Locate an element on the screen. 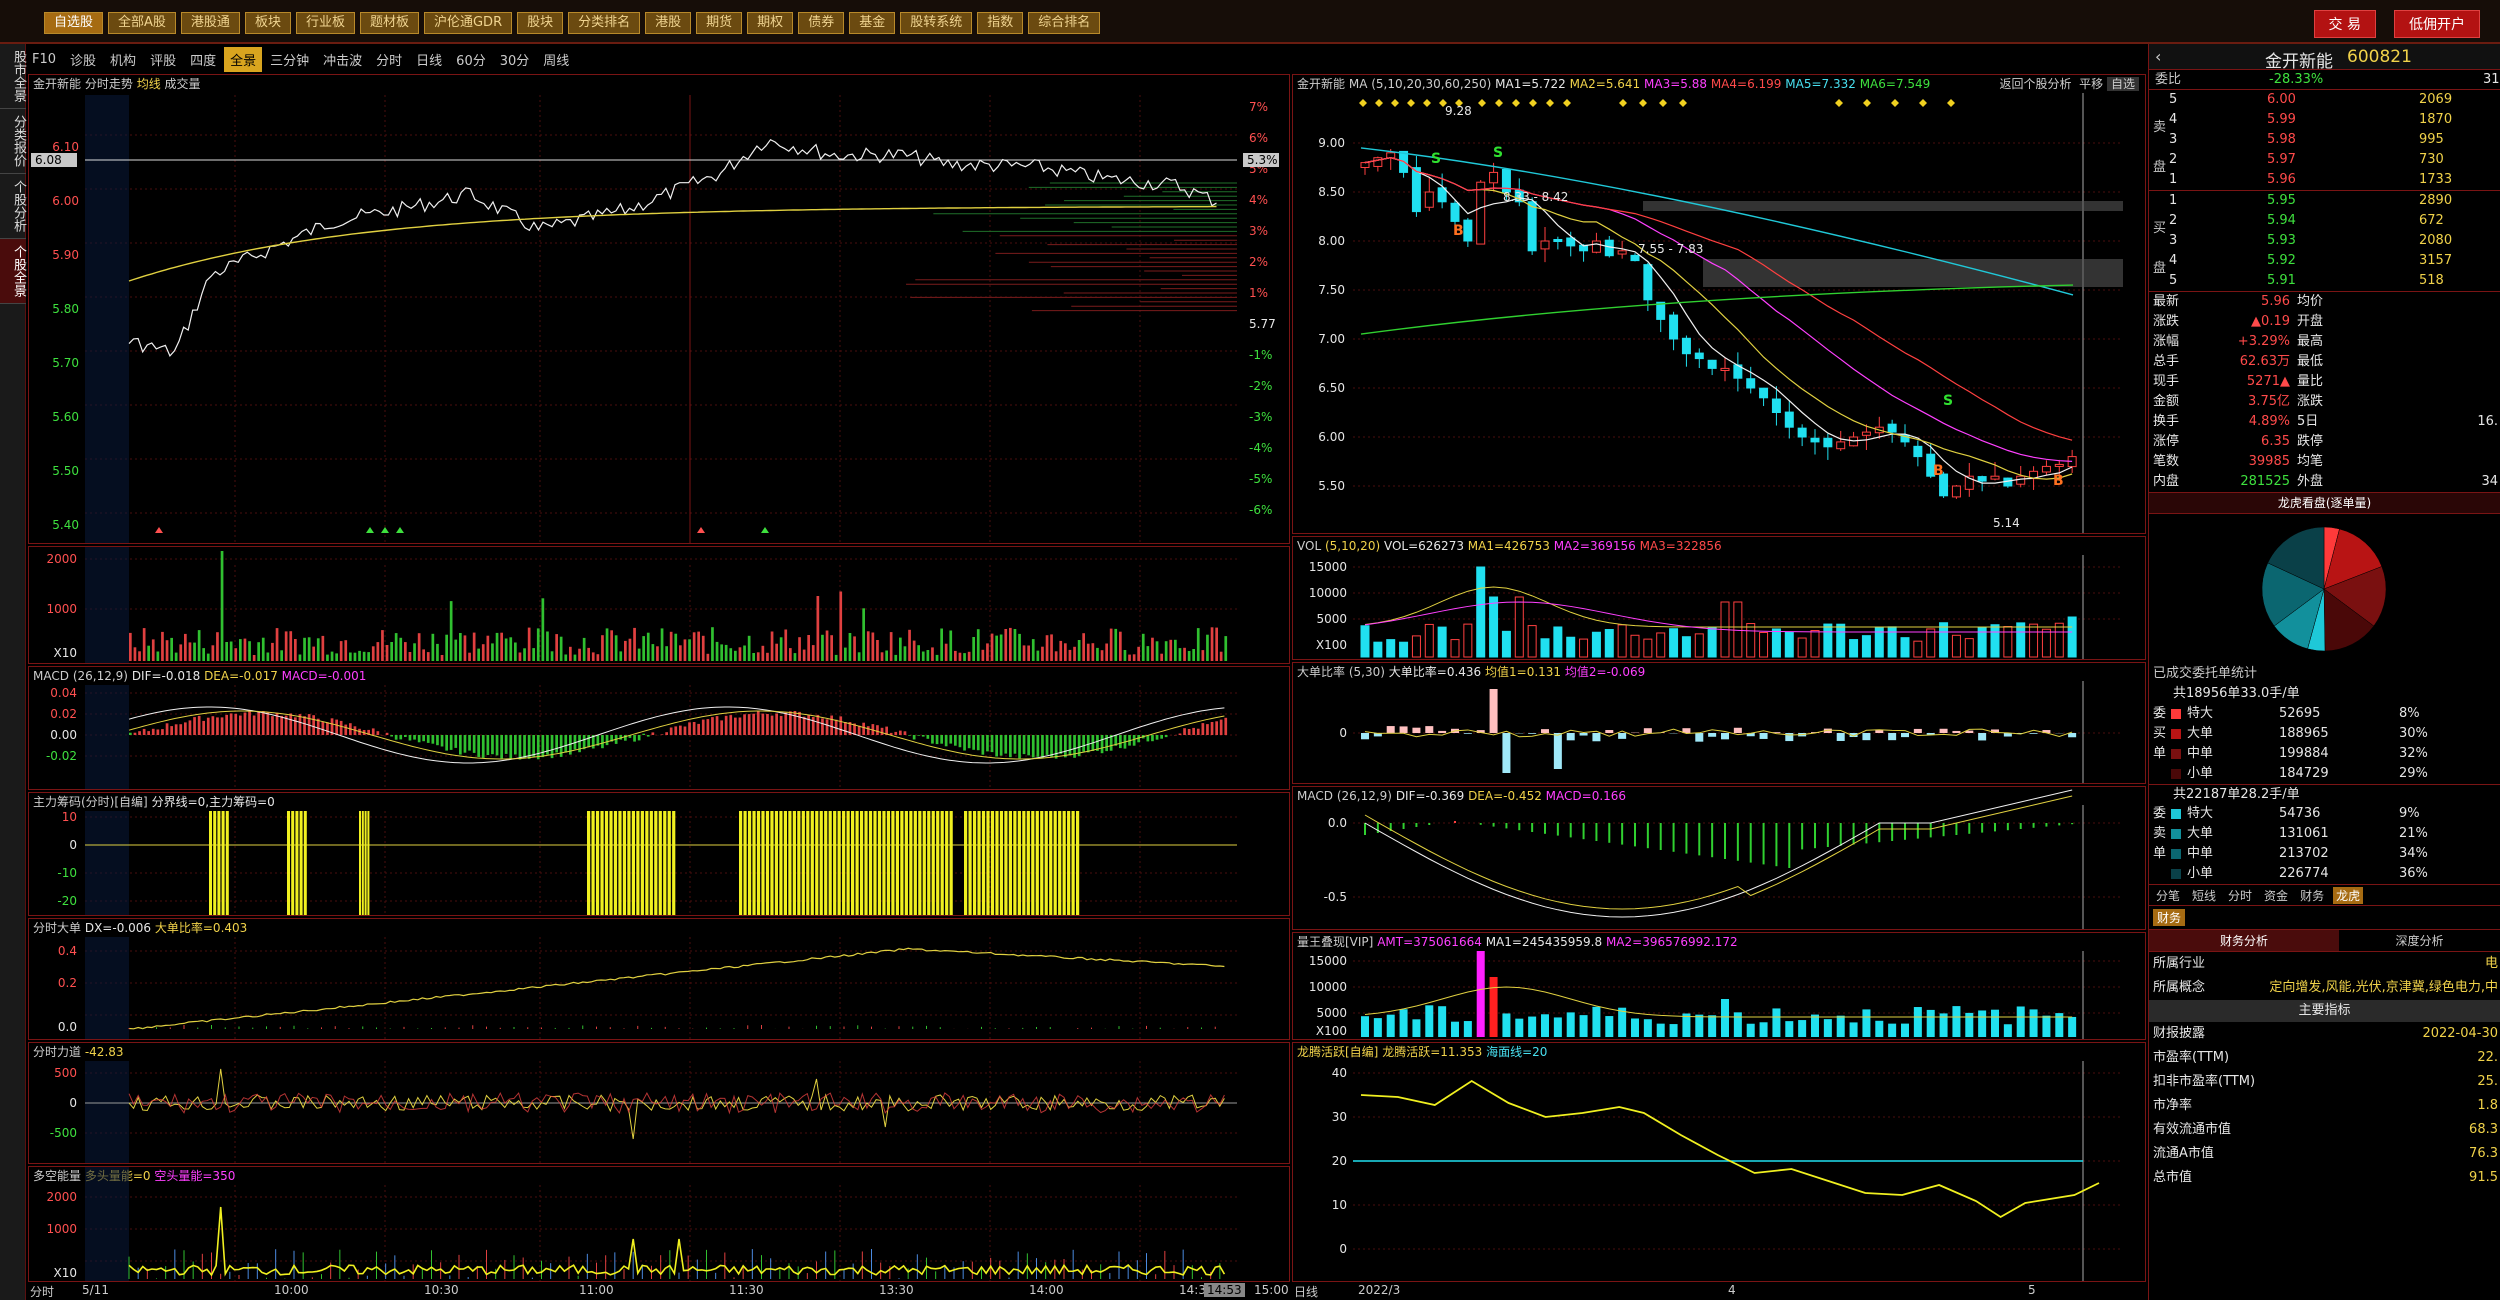  intraday-volume-chart: 2000 1000 X10 is located at coordinates (659, 605).